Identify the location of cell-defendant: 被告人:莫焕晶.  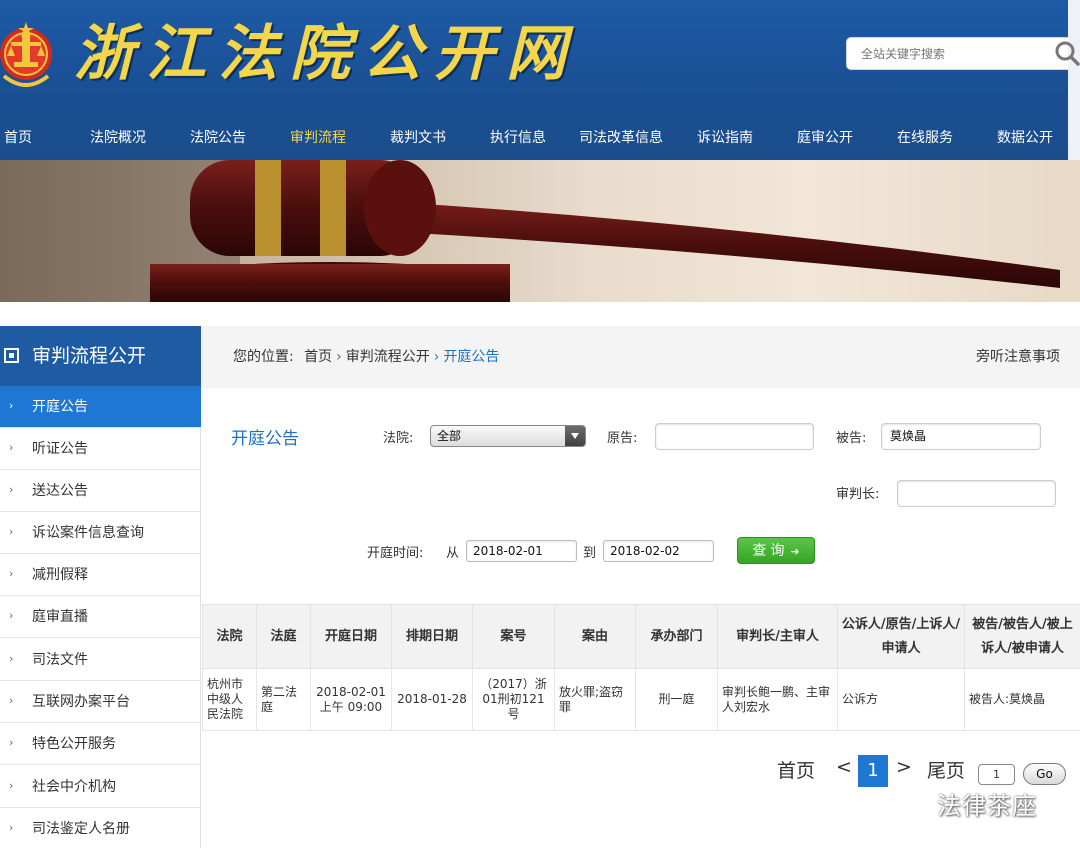
(1022, 699).